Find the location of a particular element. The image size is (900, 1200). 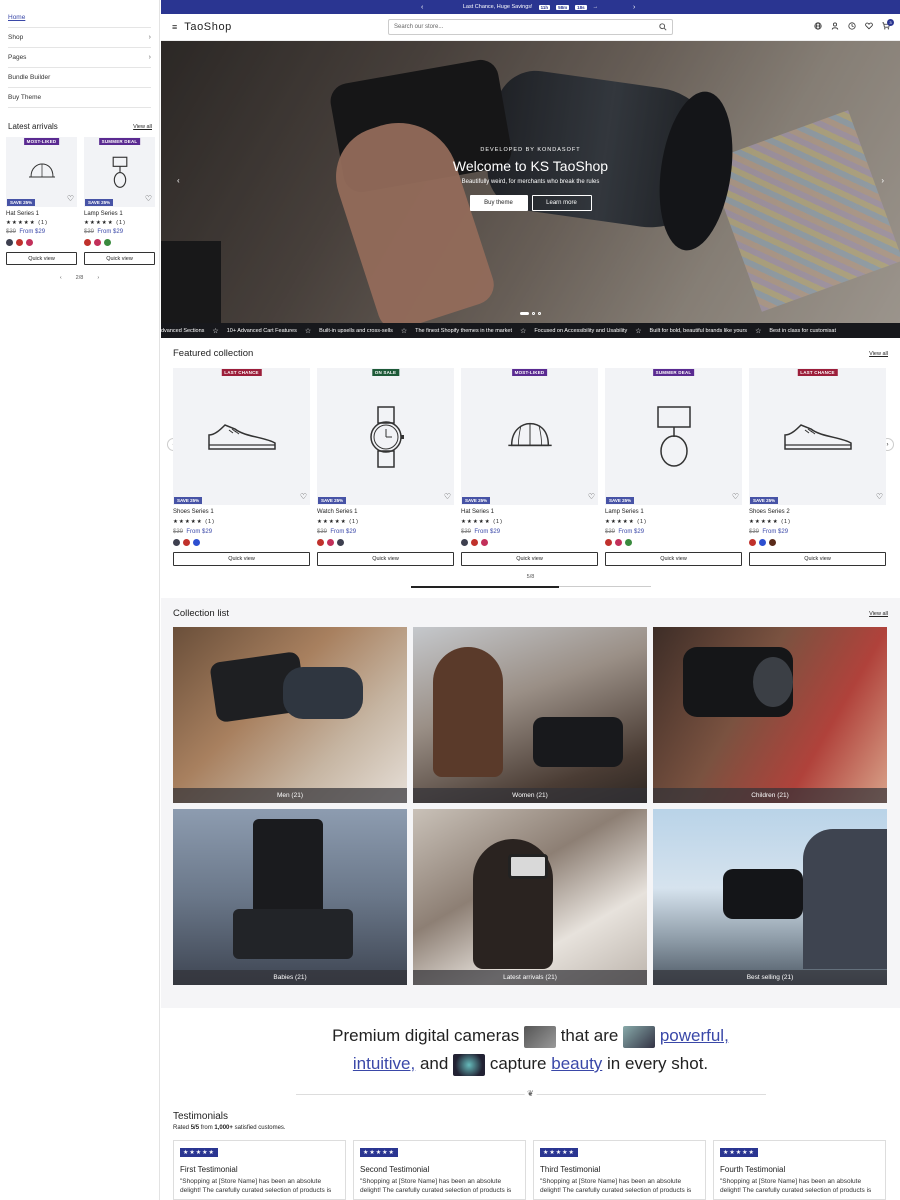

watch-icon is located at coordinates (386, 436).